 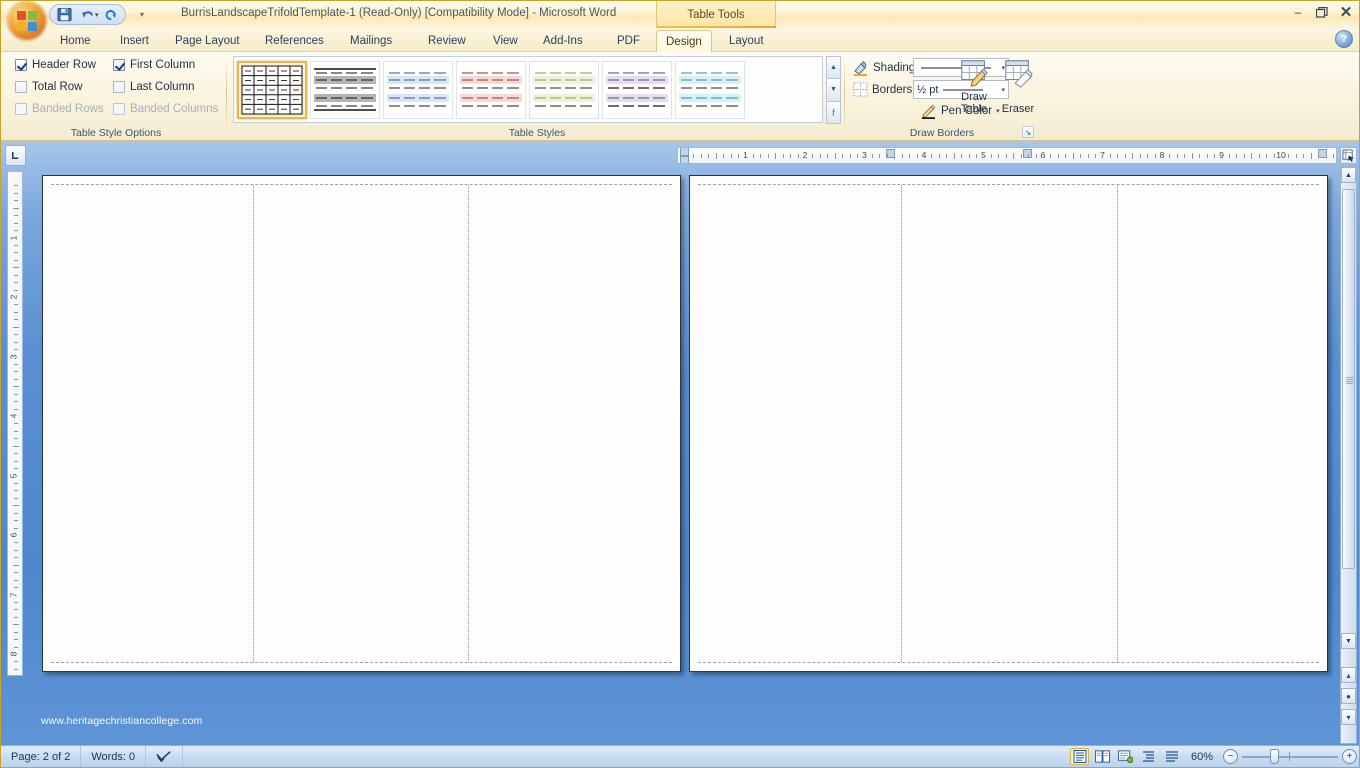 What do you see at coordinates (114, 756) in the screenshot?
I see `word-count: Words: 0` at bounding box center [114, 756].